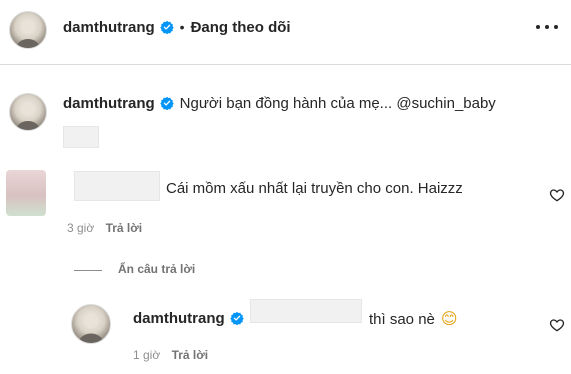  Describe the element at coordinates (285, 64) in the screenshot. I see `header-divider` at that location.